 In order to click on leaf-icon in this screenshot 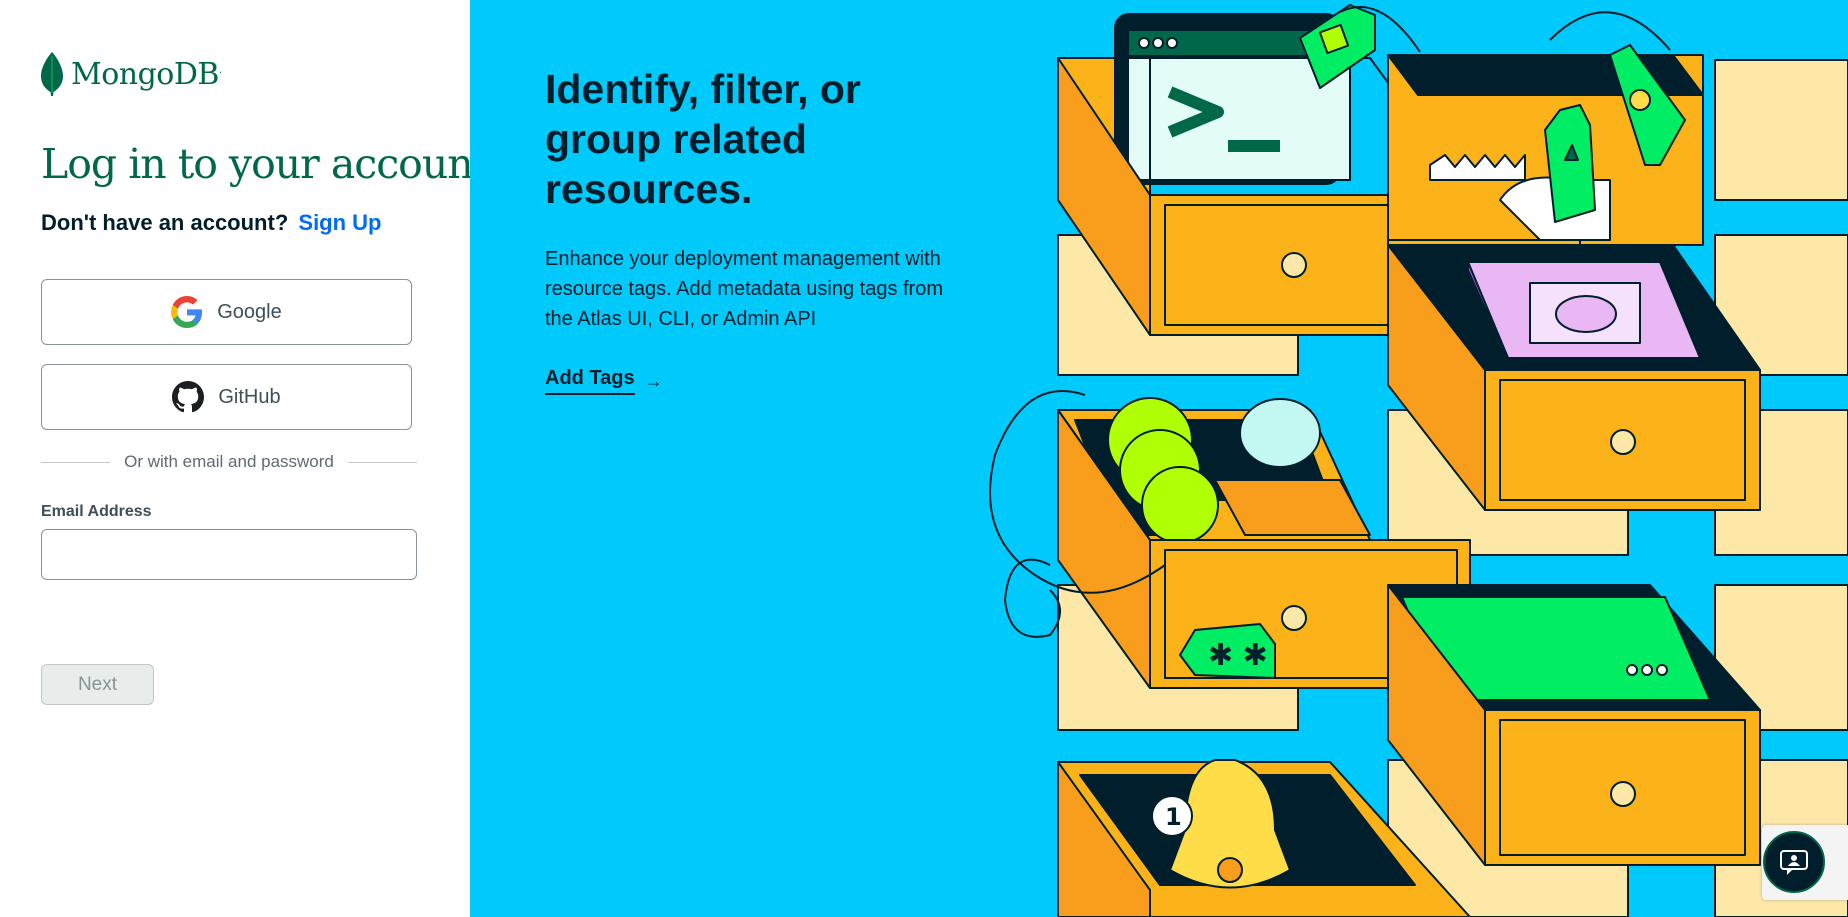, I will do `click(52, 74)`.